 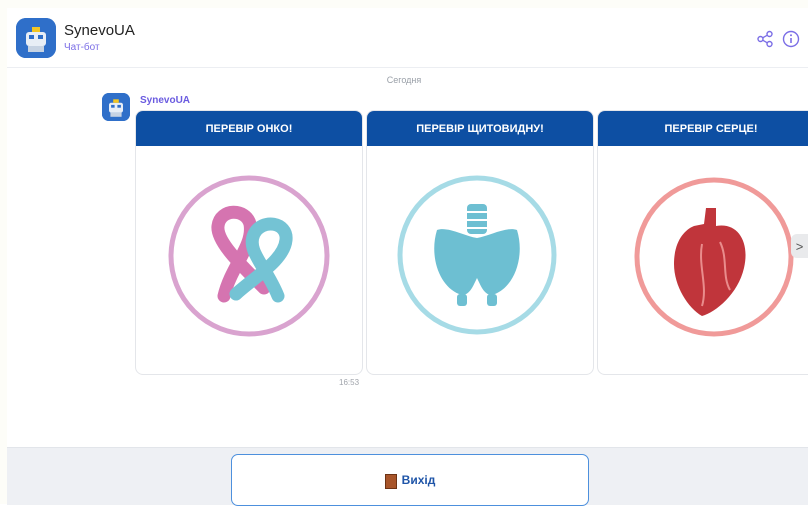 I want to click on card-title: ПЕРЕВІР СЕРЦЕ!, so click(x=703, y=128).